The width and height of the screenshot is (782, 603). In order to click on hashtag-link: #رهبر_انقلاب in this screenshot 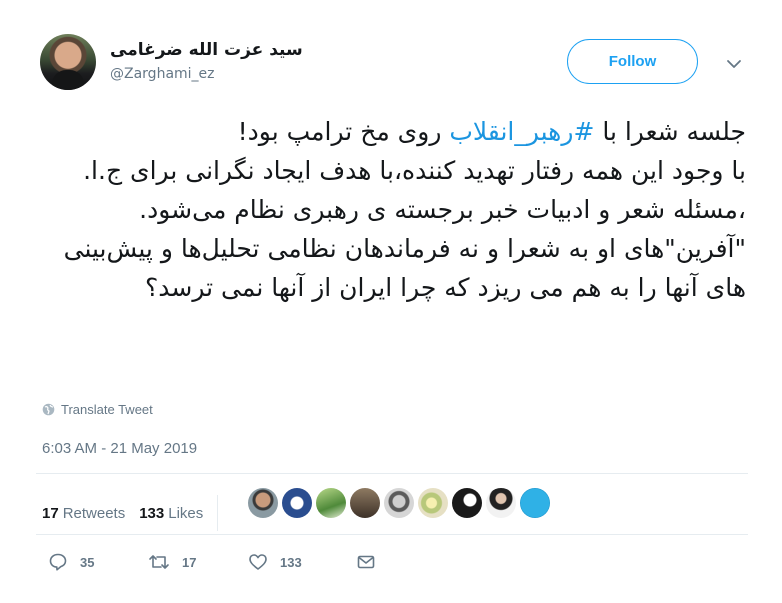, I will do `click(521, 131)`.